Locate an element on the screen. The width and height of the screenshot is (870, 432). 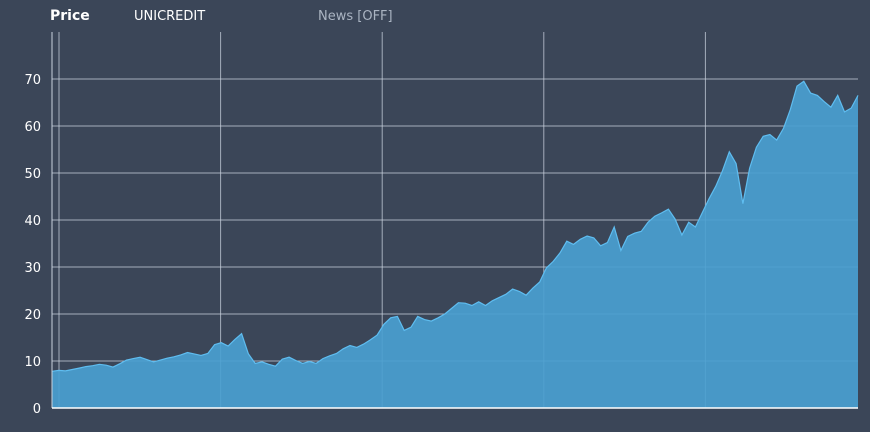
y-tick-label-10: 10 is located at coordinates (32, 362).